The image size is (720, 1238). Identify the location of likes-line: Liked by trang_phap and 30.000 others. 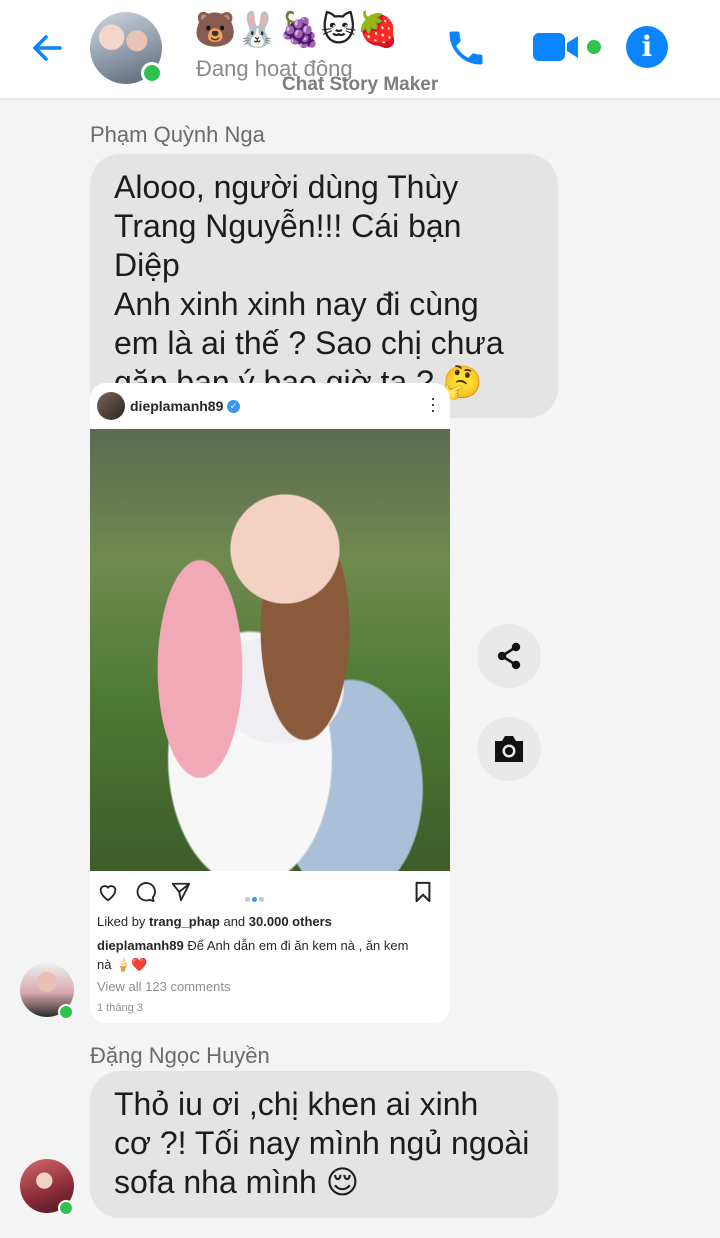
(214, 921).